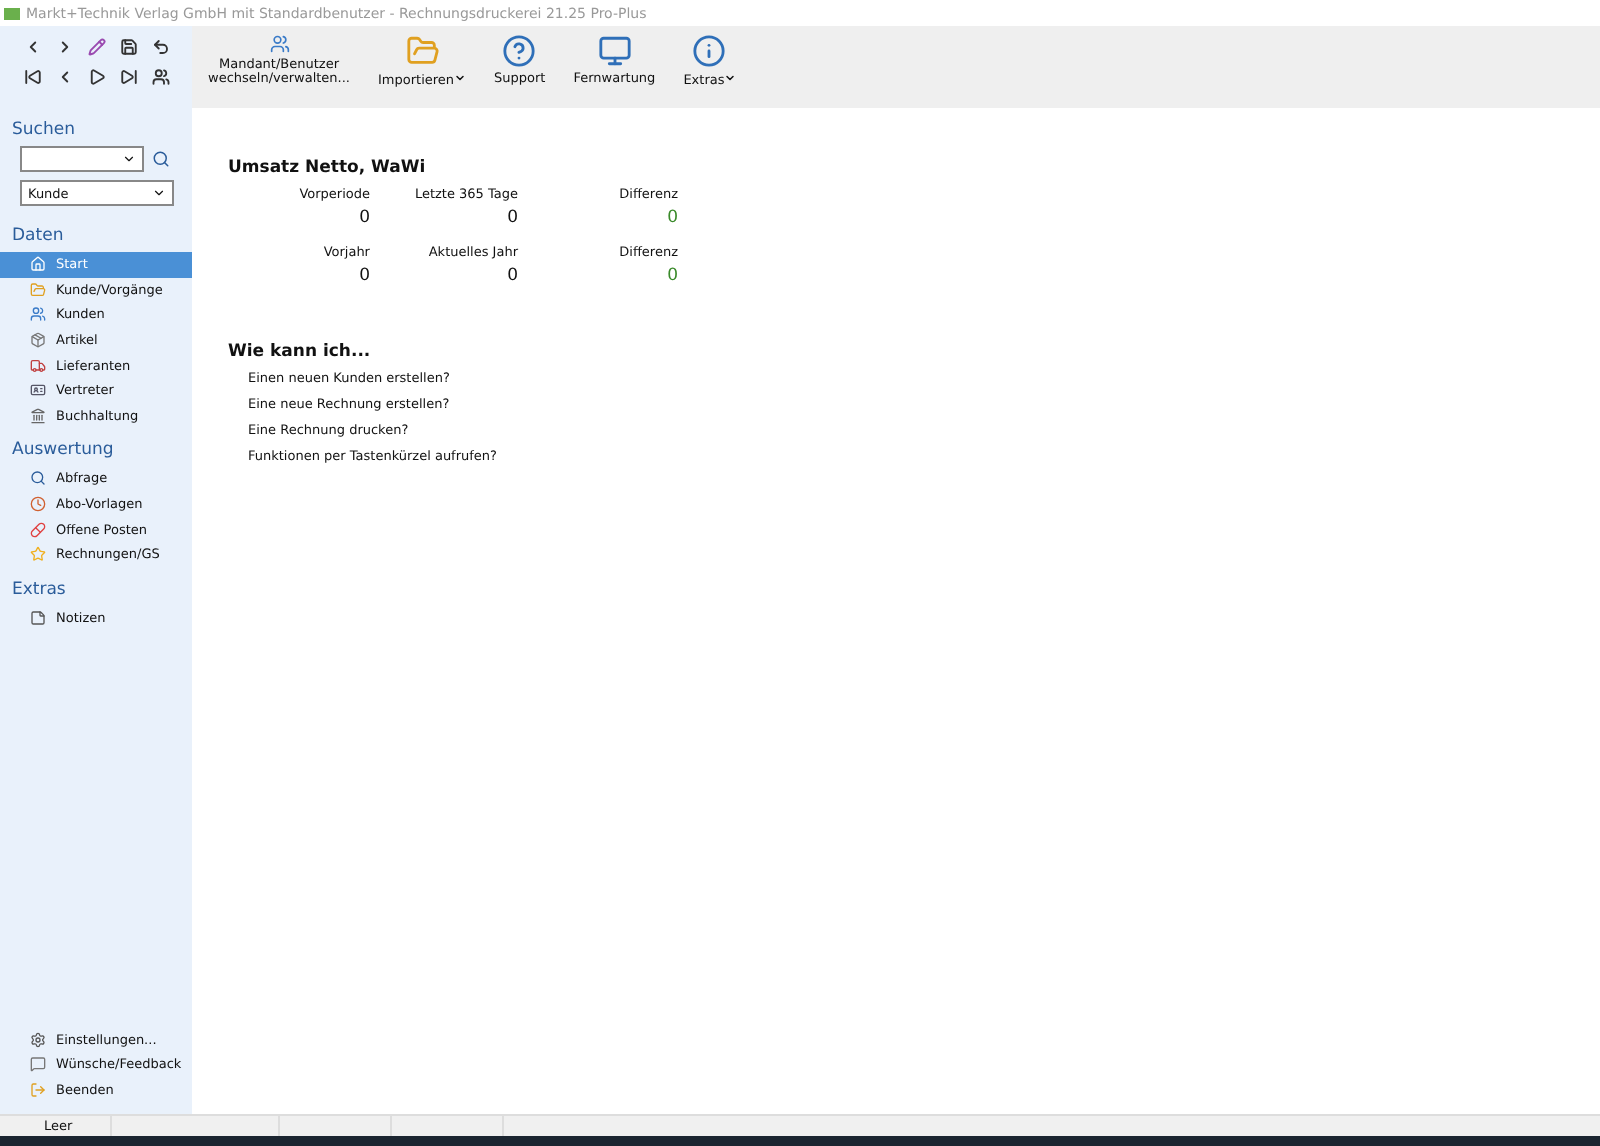 The width and height of the screenshot is (1600, 1146). Describe the element at coordinates (65, 47) in the screenshot. I see `forward-icon` at that location.